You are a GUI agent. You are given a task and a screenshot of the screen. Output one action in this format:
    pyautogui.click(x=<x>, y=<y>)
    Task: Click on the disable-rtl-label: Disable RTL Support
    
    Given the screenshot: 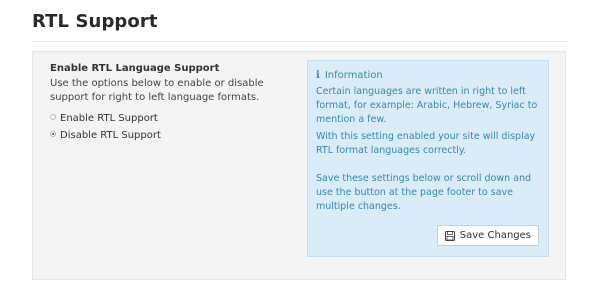 What is the action you would take?
    pyautogui.click(x=110, y=135)
    